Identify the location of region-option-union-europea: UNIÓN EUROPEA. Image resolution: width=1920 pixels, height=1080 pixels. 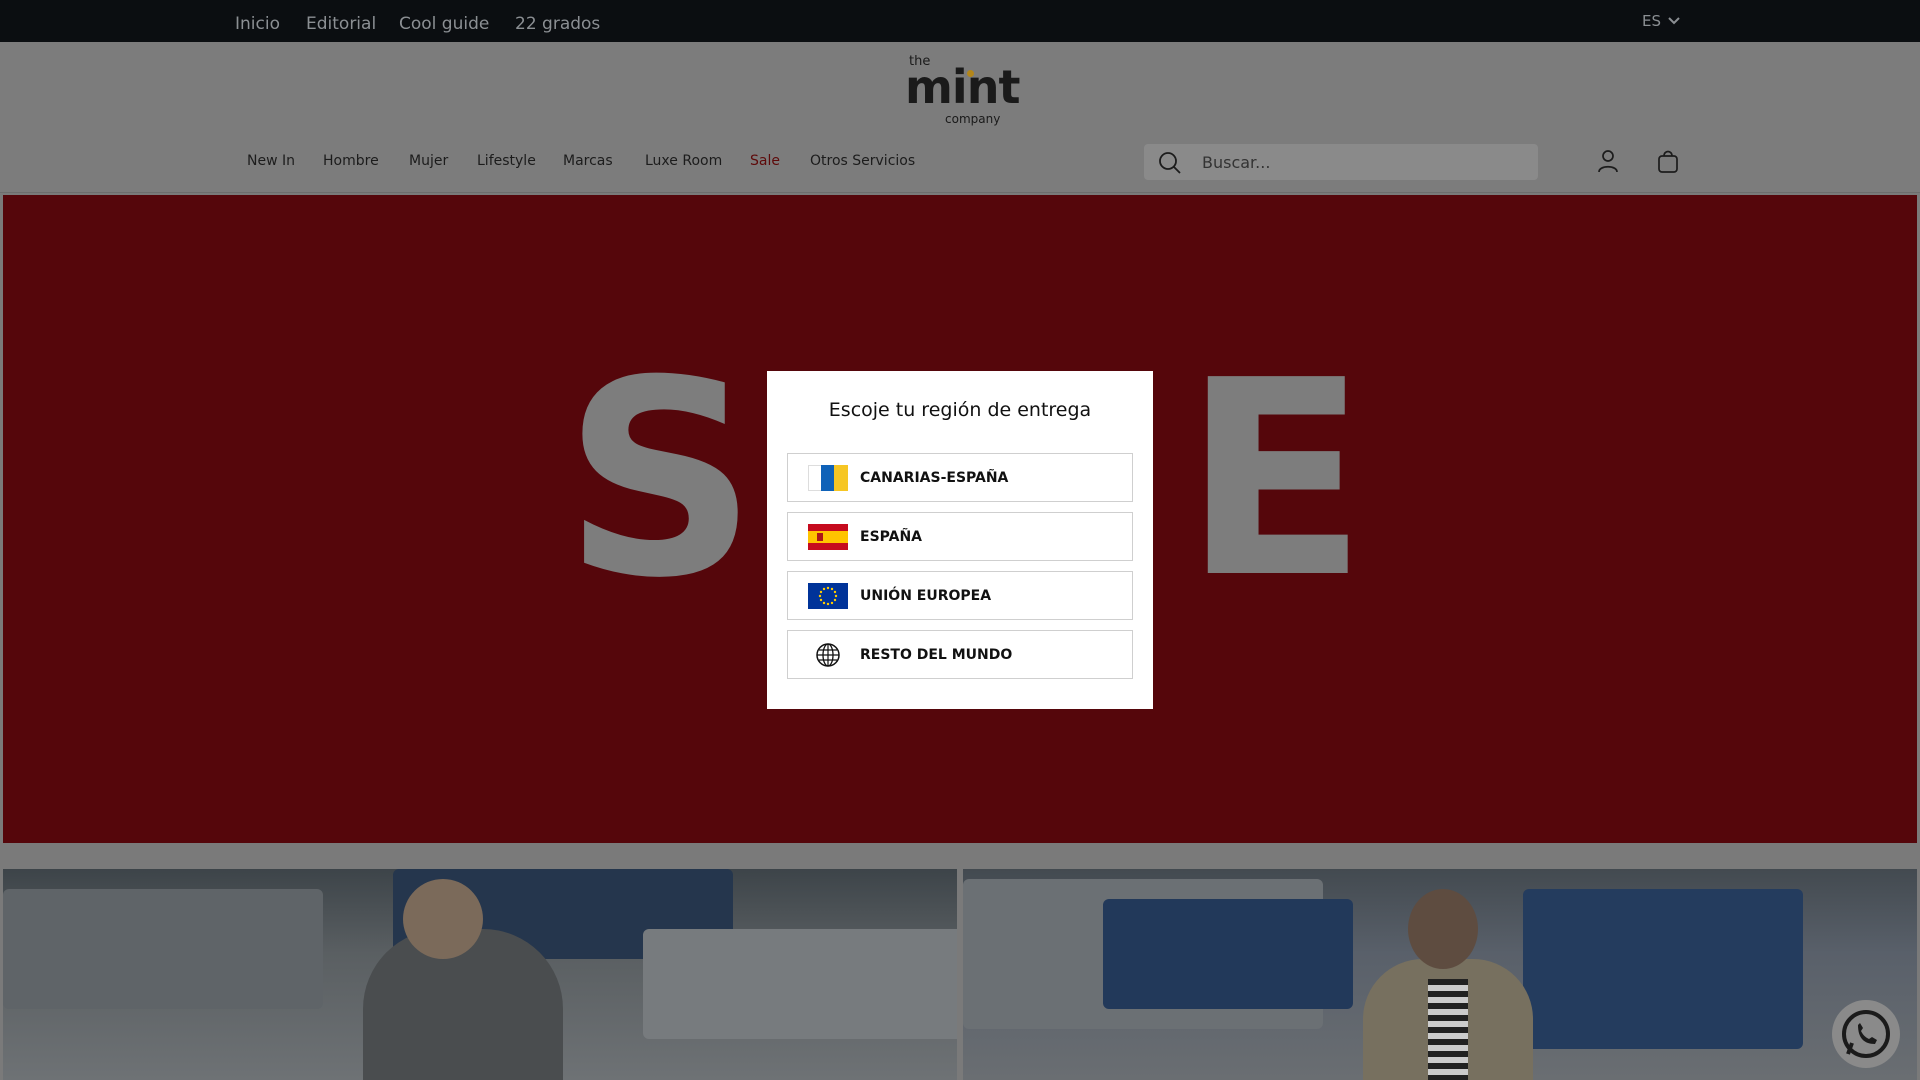
(960, 595).